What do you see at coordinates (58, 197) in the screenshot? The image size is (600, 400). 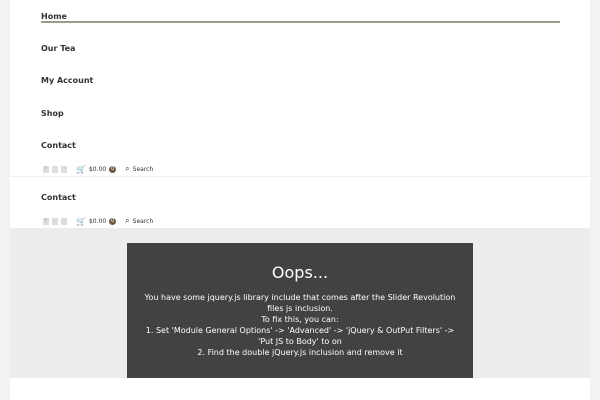 I see `sticky-nav-contact: Contact` at bounding box center [58, 197].